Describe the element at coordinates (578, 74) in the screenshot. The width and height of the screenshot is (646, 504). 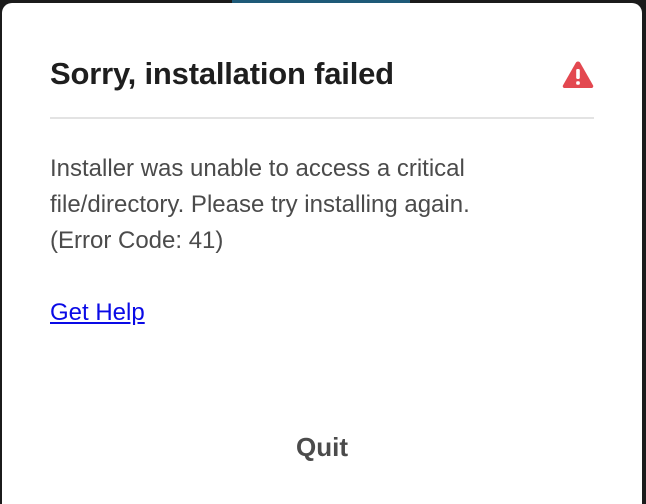
I see `alert-triangle-icon` at that location.